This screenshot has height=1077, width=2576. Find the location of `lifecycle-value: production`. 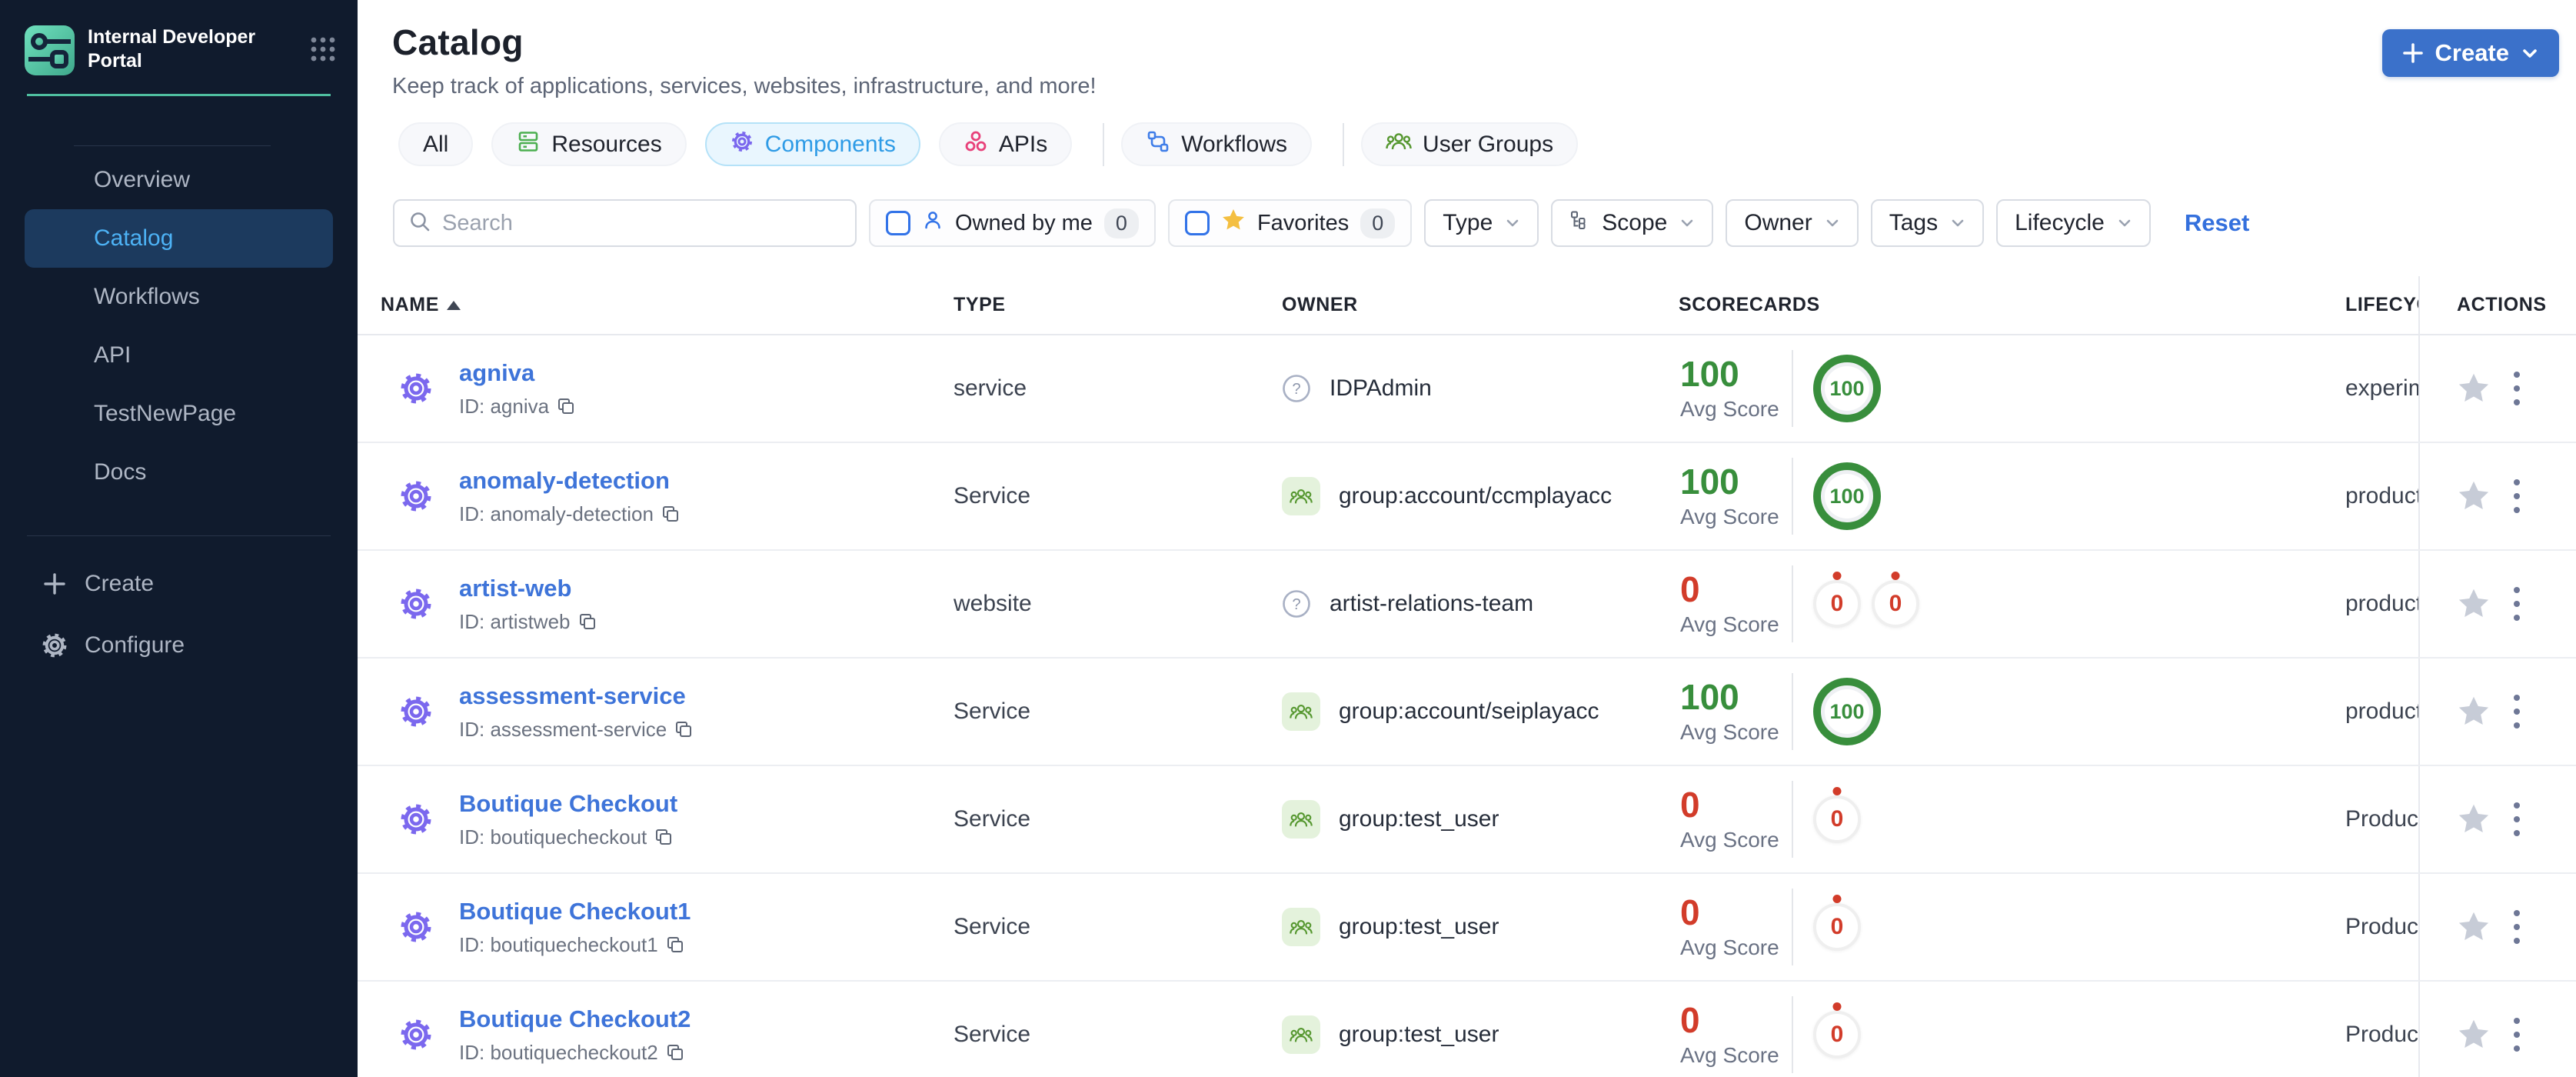

lifecycle-value: production is located at coordinates (2382, 495).